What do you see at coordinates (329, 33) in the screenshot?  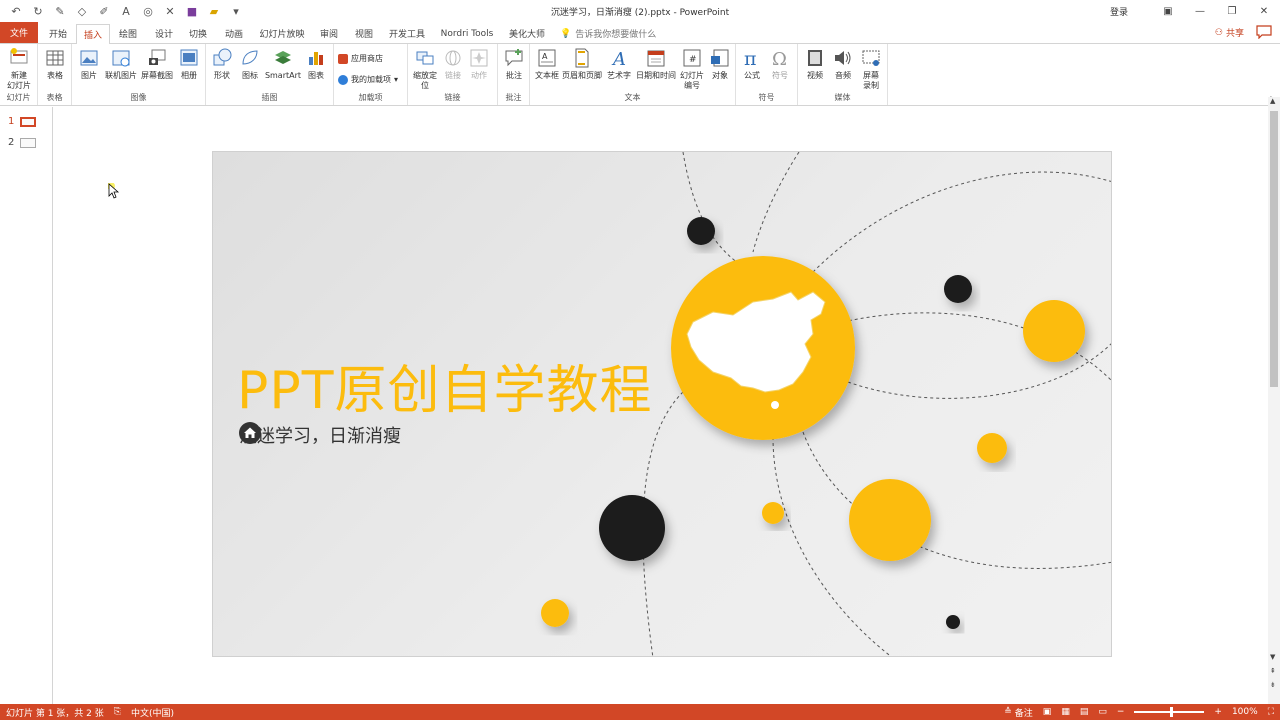 I see `tab-review: 审阅` at bounding box center [329, 33].